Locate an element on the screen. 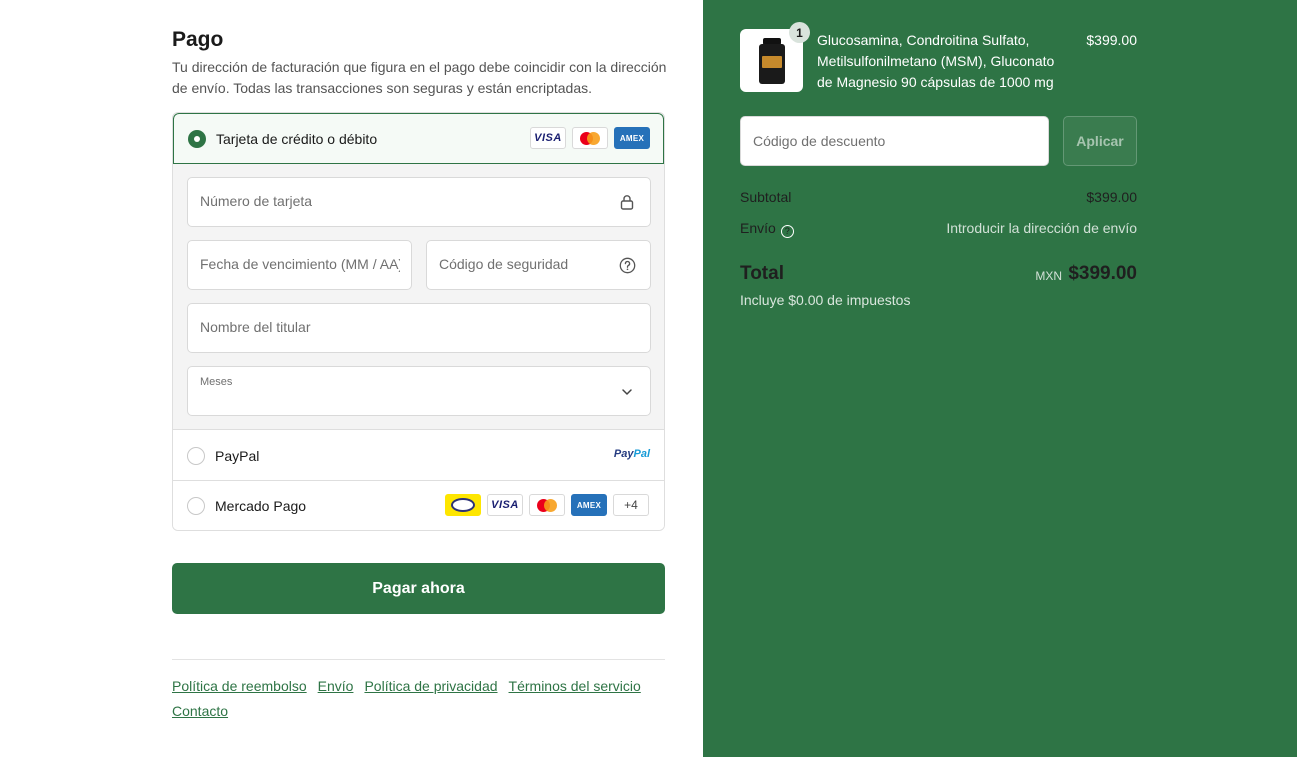  total-value: $399.00 is located at coordinates (1102, 273).